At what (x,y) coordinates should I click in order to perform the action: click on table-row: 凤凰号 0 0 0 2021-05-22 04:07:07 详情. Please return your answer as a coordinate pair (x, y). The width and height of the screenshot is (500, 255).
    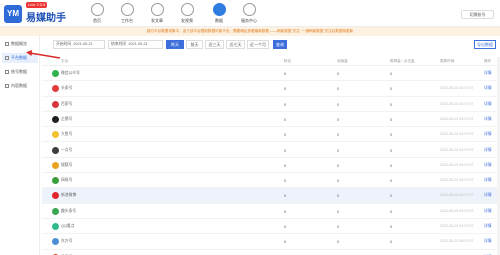
    Looking at the image, I should click on (269, 252).